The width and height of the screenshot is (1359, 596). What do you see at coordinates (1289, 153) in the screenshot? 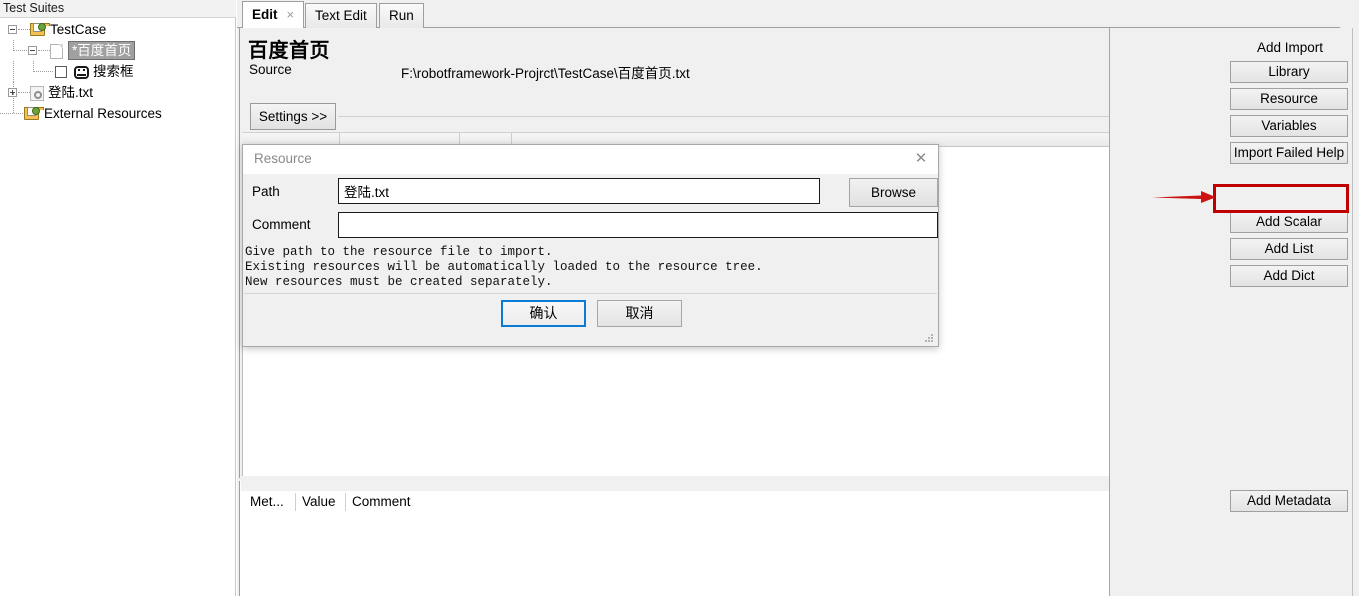
I see `import-failed-help-button: Import Failed Help` at bounding box center [1289, 153].